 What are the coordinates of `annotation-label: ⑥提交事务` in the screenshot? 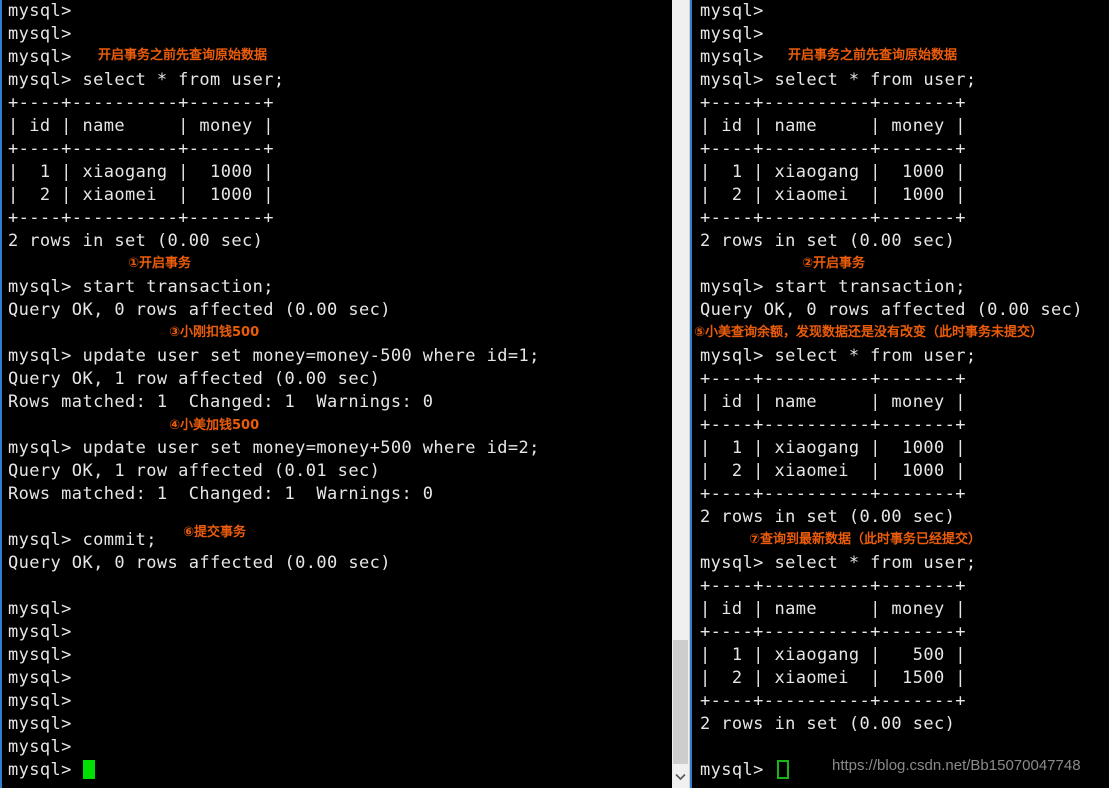 It's located at (215, 532).